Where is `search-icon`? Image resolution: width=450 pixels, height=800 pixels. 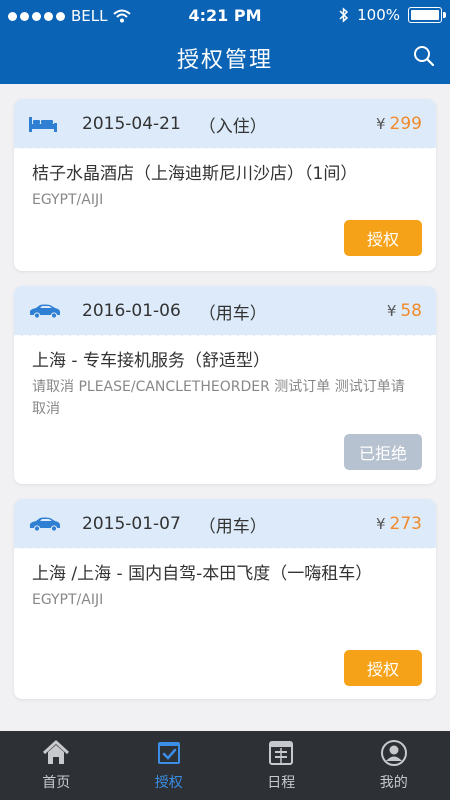 search-icon is located at coordinates (424, 56).